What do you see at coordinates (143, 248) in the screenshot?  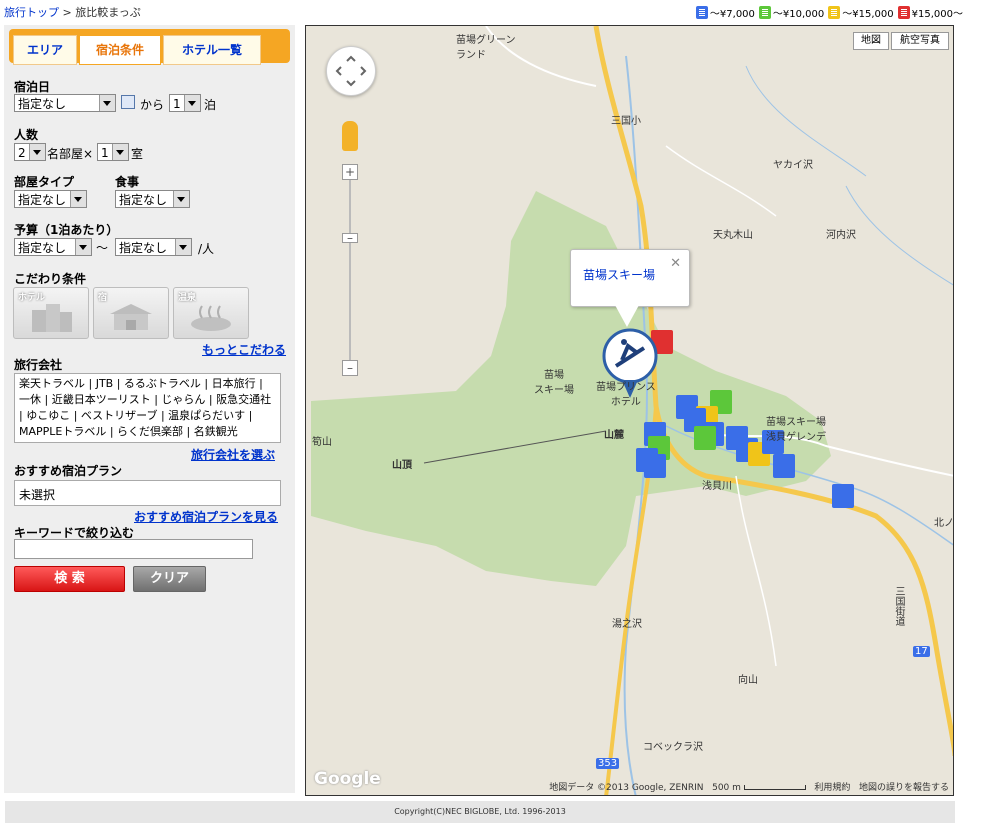 I see `budget-max-value: 指定なし` at bounding box center [143, 248].